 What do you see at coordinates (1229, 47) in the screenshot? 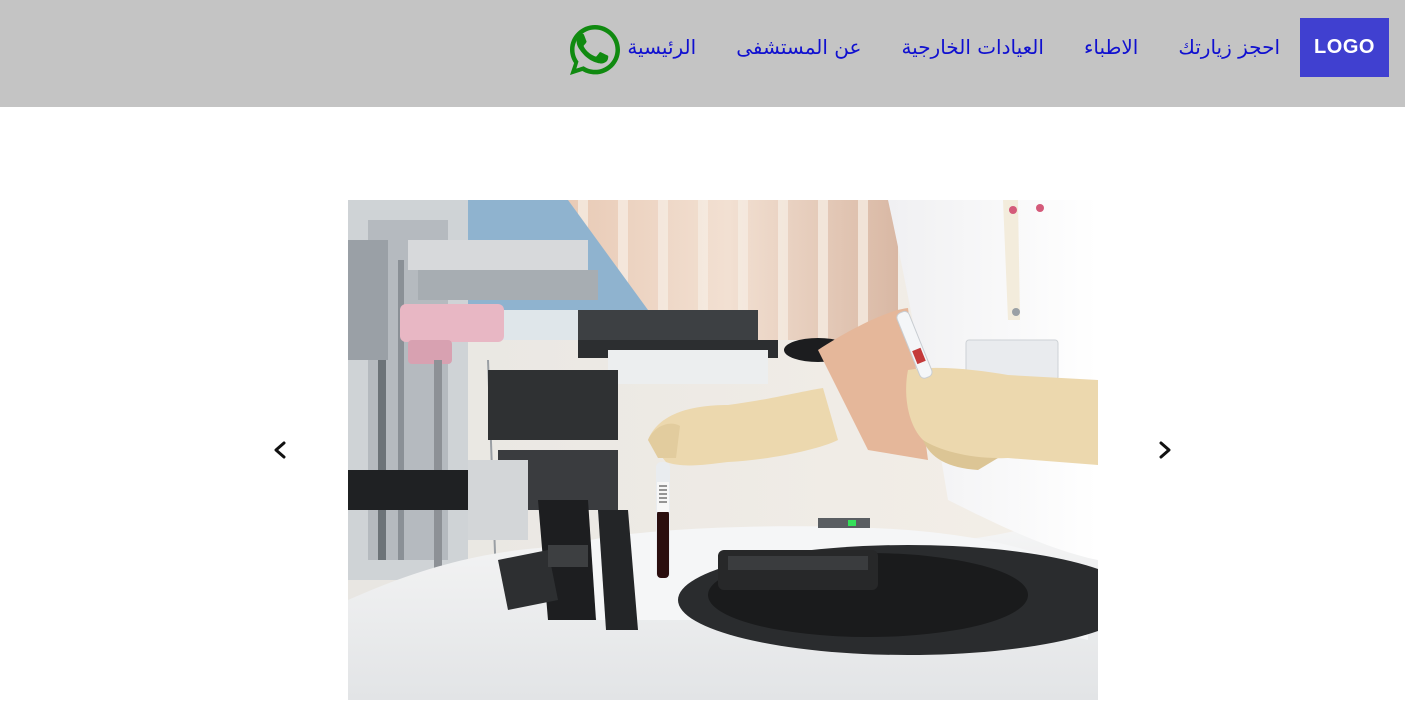
I see `nav-link-booking: احجز زيارتك` at bounding box center [1229, 47].